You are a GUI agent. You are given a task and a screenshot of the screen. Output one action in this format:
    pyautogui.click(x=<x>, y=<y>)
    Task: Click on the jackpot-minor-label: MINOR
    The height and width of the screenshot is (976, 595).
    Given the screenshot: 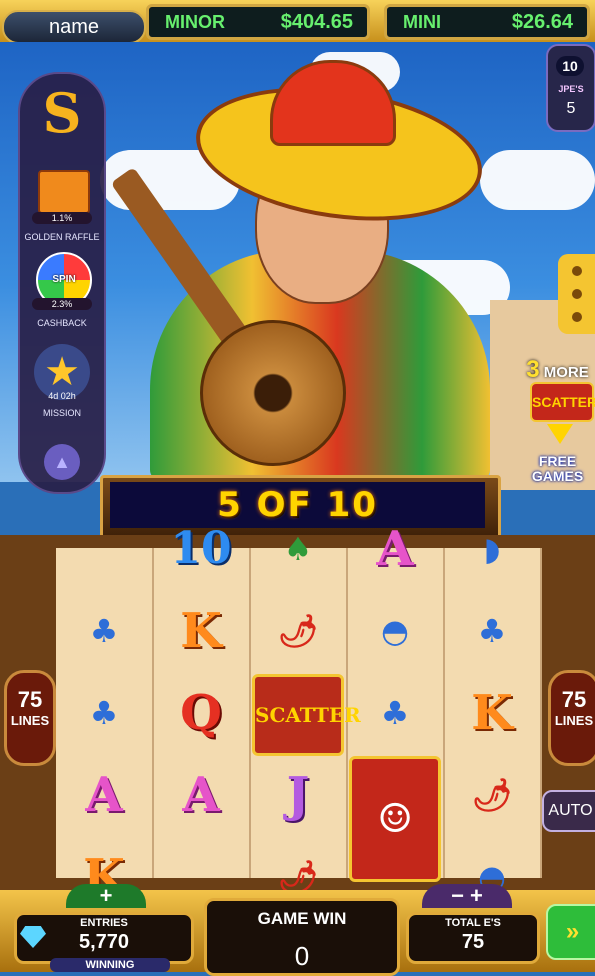 What is the action you would take?
    pyautogui.click(x=195, y=22)
    